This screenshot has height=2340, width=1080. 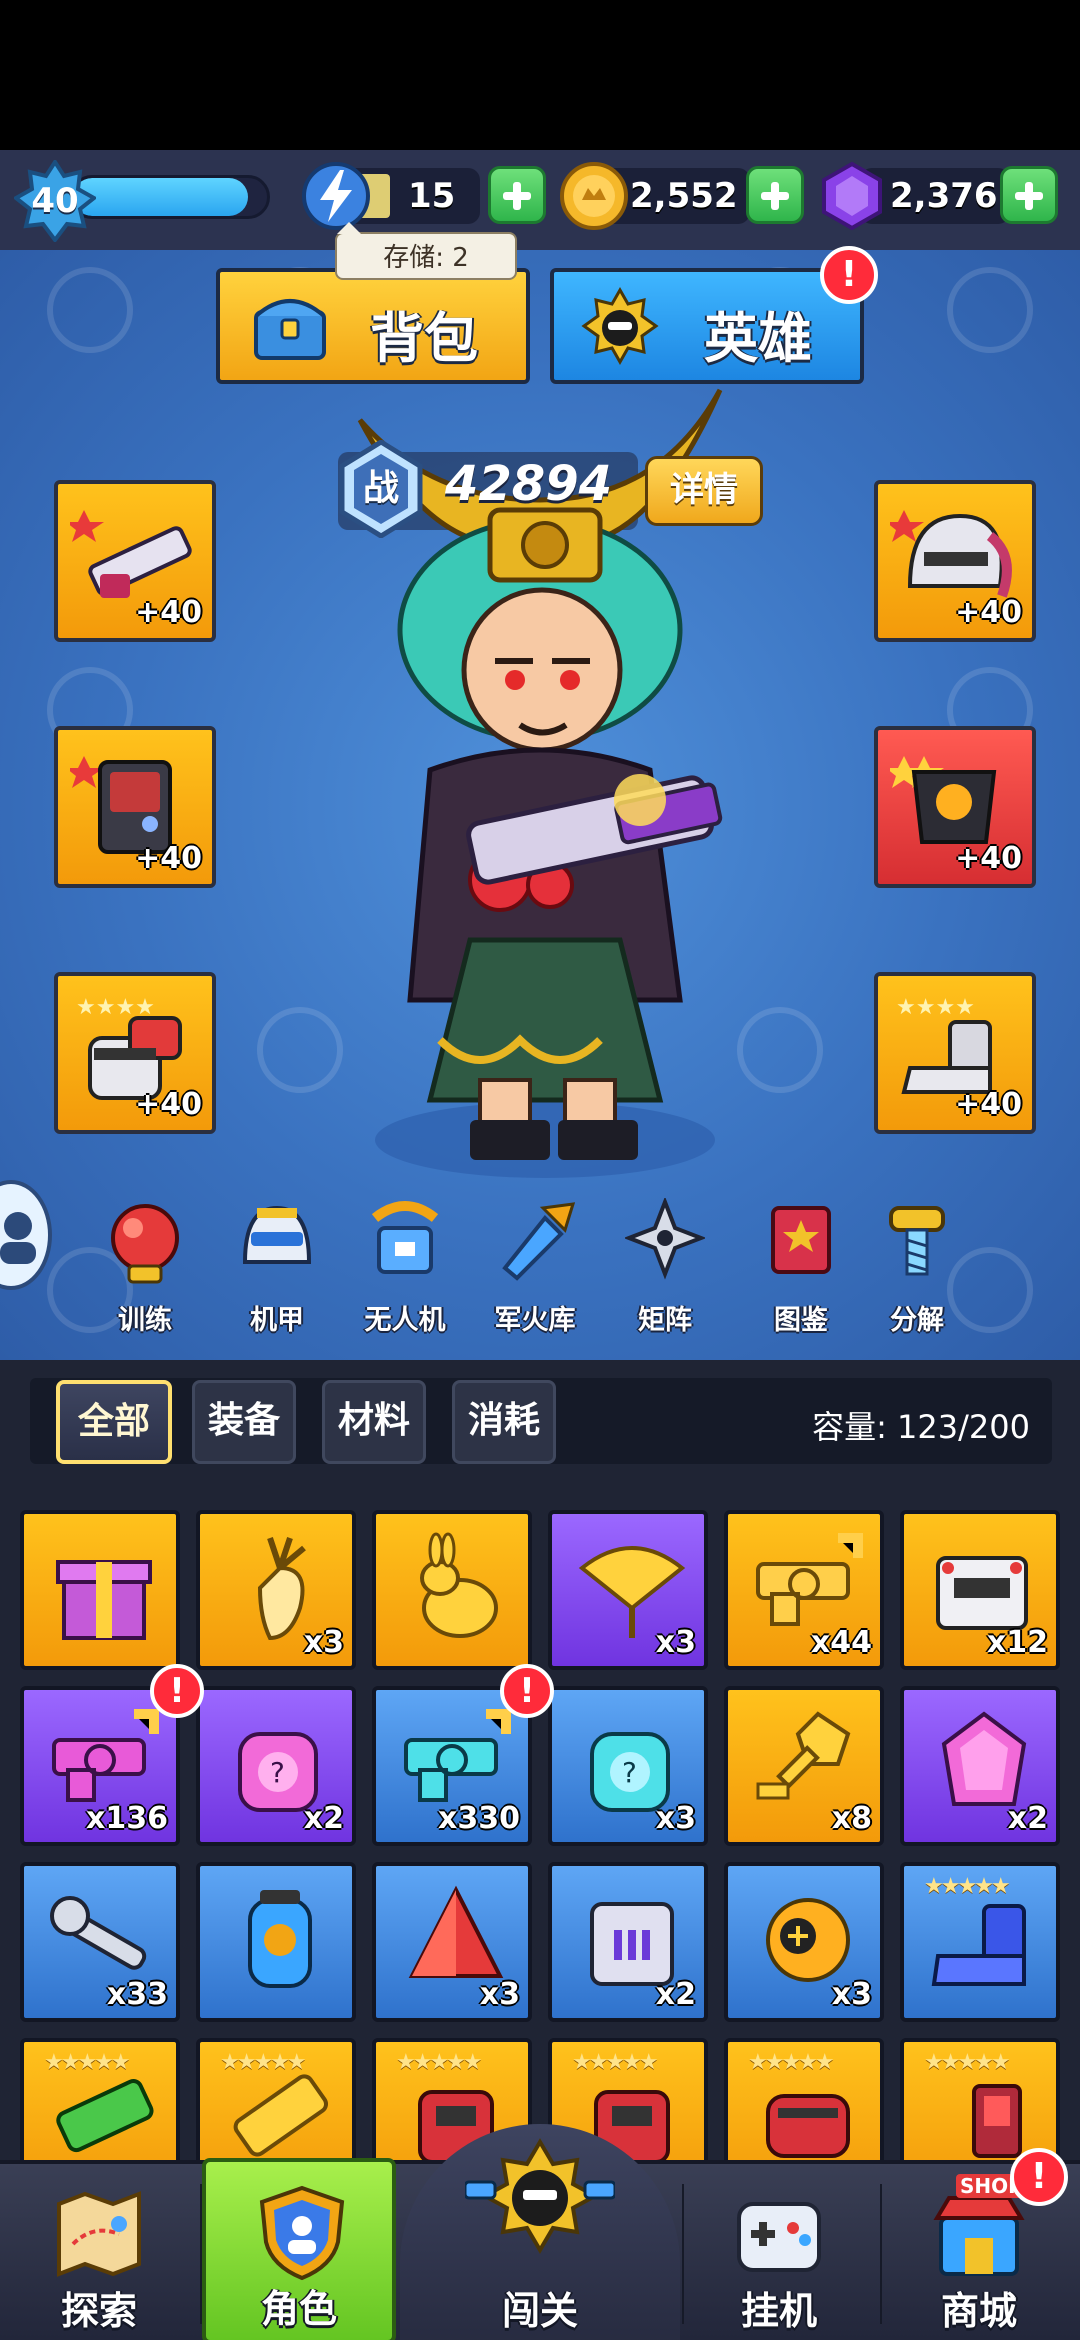 What do you see at coordinates (135, 807) in the screenshot?
I see `equip-slot-armor: +40` at bounding box center [135, 807].